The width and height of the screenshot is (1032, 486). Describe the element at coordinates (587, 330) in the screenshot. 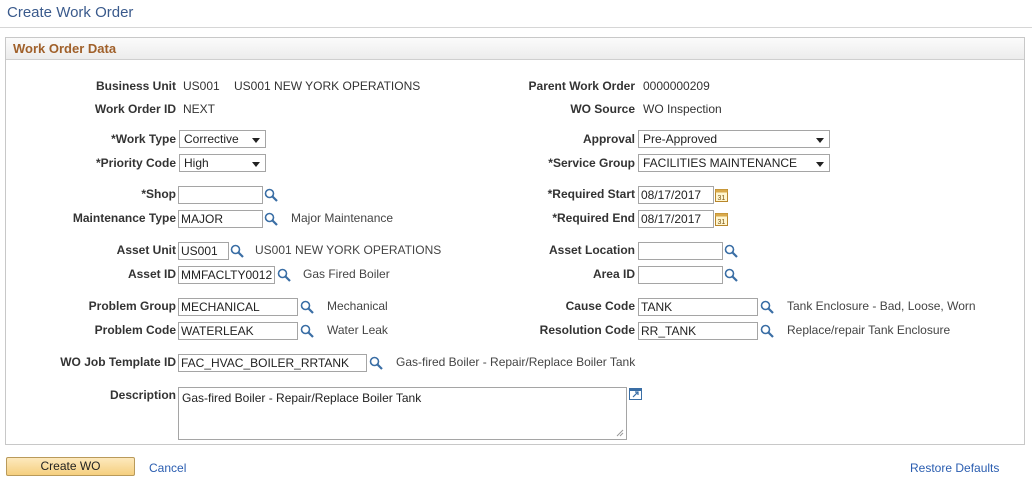

I see `resolution-code-label: Resolution Code` at that location.